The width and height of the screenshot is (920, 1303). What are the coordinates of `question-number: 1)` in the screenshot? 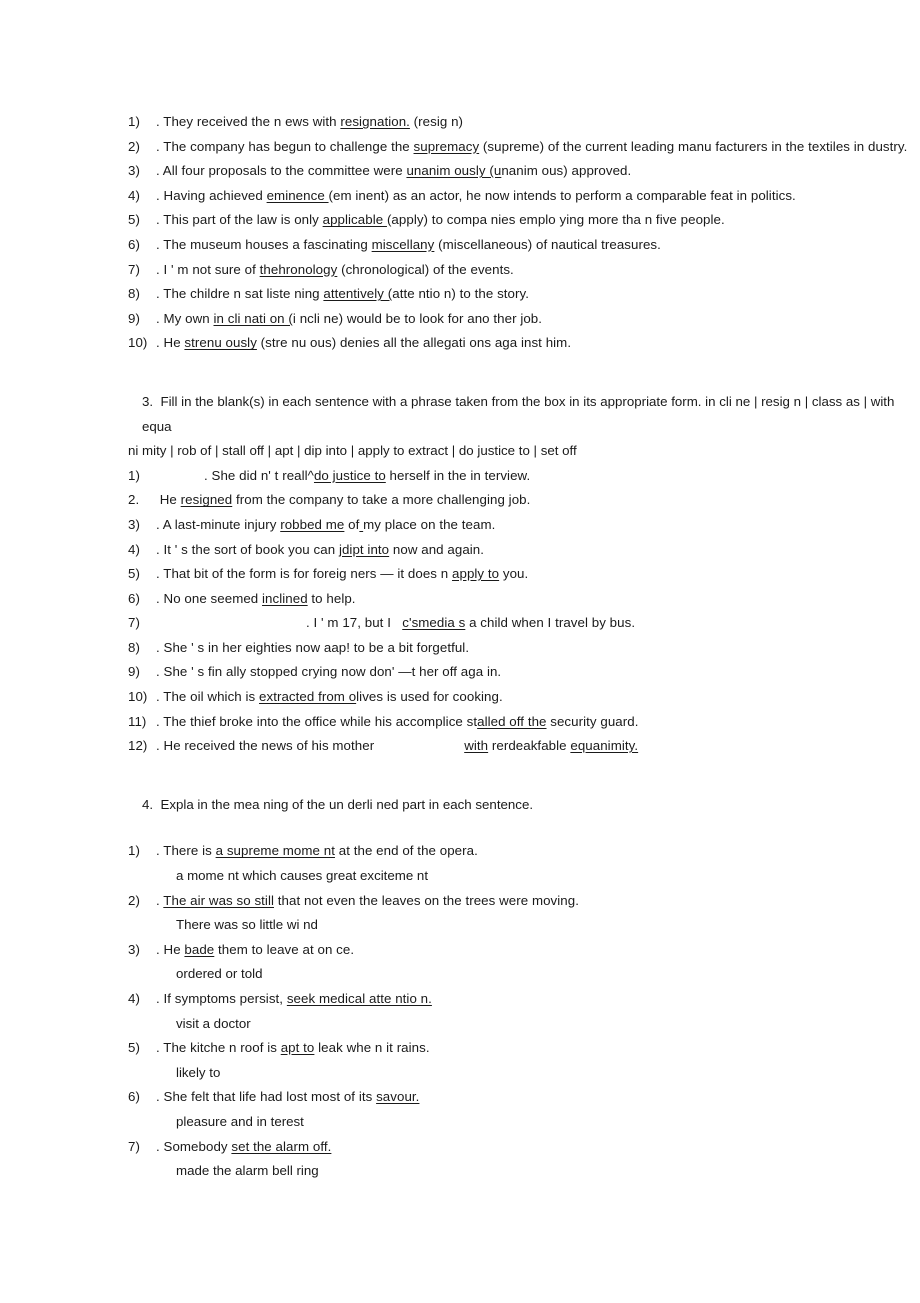 It's located at (134, 475).